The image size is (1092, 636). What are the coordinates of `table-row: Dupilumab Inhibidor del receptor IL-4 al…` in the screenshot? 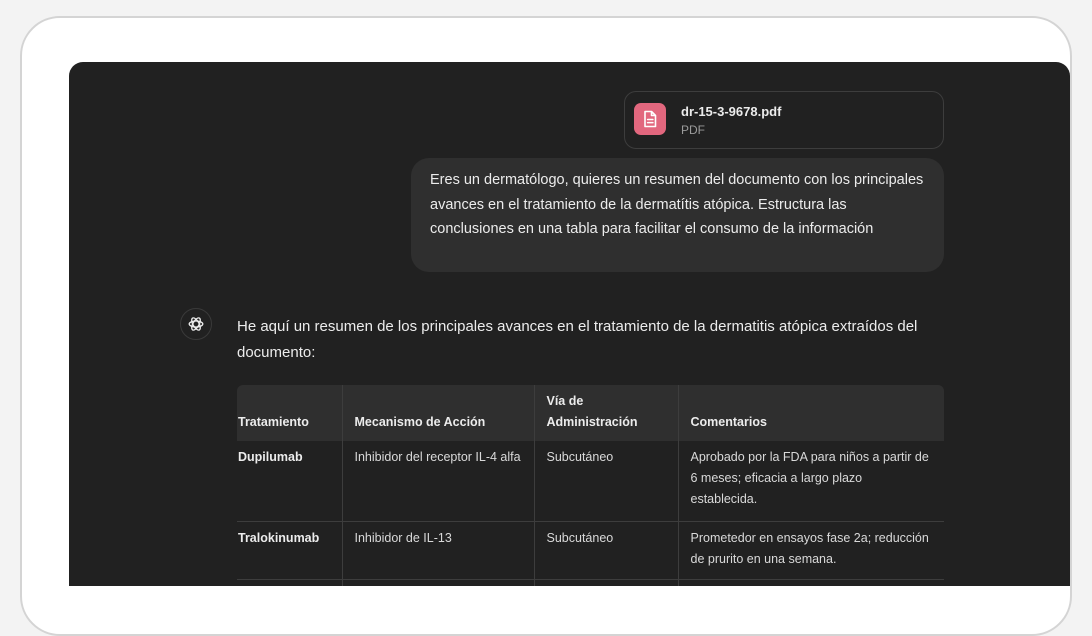 It's located at (590, 481).